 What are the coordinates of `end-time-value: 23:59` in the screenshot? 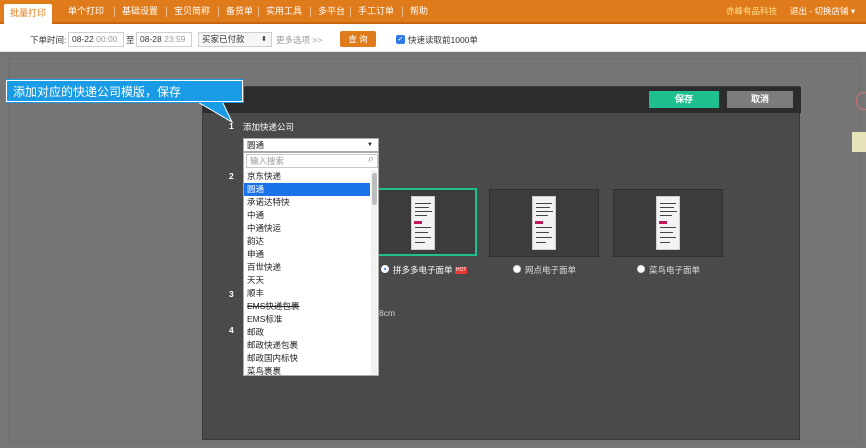 It's located at (175, 39).